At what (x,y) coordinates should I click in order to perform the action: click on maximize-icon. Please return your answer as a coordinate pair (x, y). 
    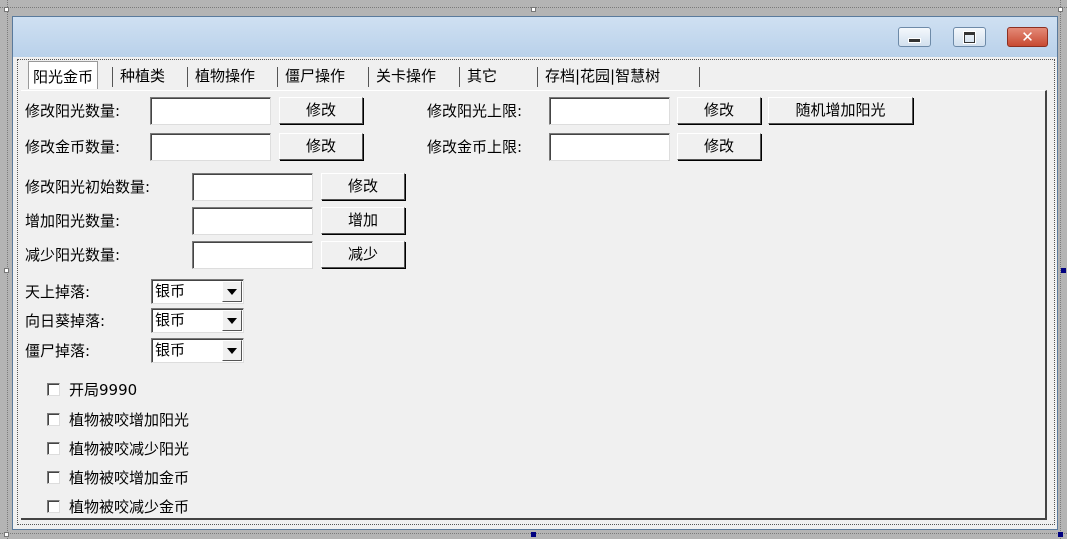
    Looking at the image, I should click on (969, 37).